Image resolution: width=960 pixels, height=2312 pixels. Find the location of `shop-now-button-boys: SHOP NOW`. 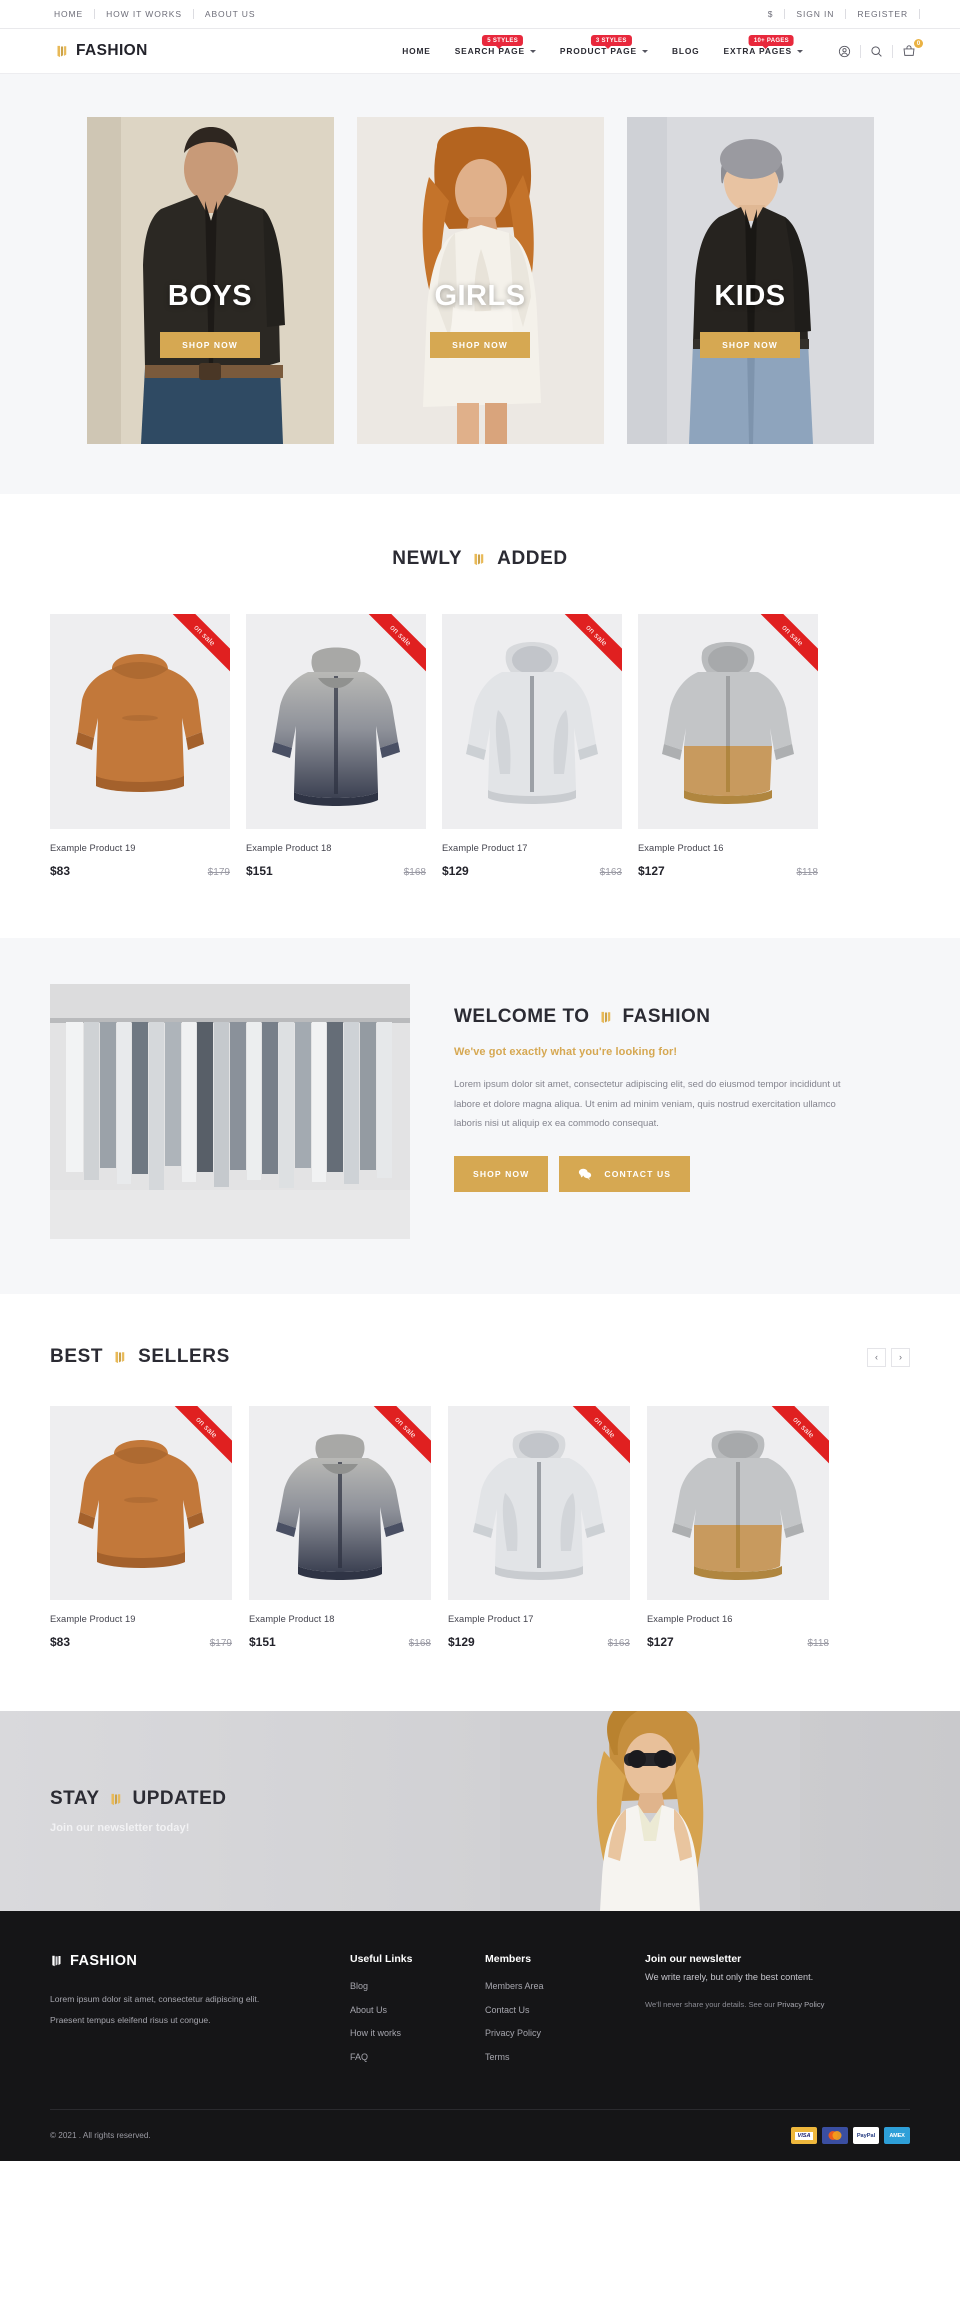

shop-now-button-boys: SHOP NOW is located at coordinates (210, 344).